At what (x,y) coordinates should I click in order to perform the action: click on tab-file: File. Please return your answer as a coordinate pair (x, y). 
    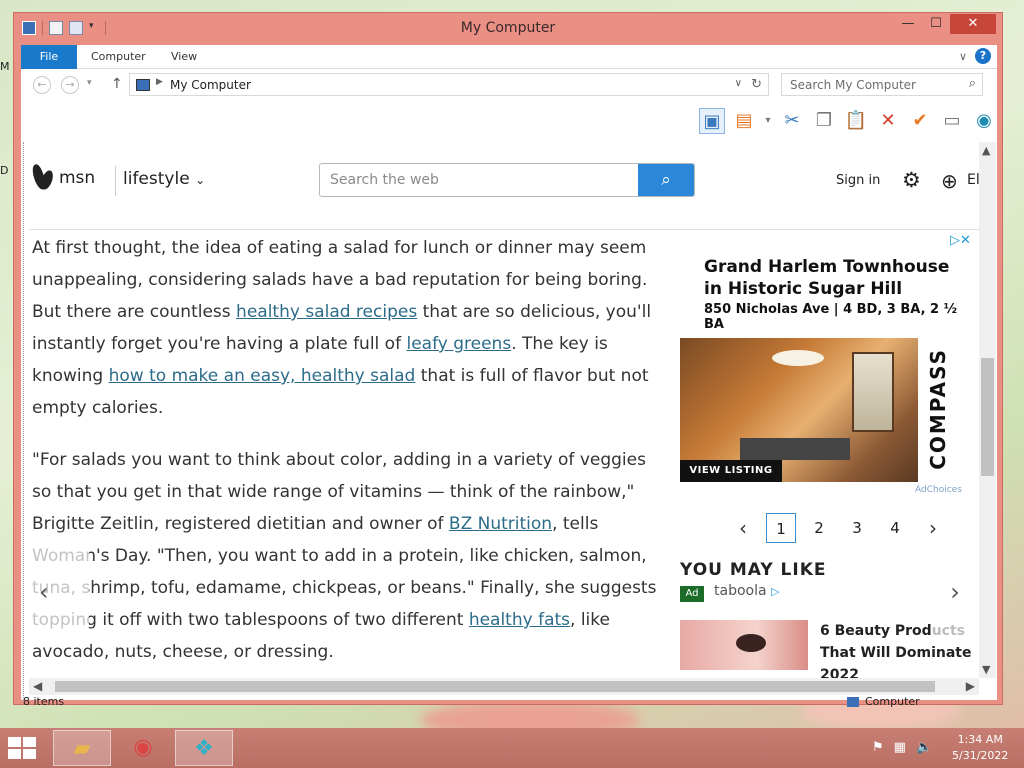
    Looking at the image, I should click on (49, 57).